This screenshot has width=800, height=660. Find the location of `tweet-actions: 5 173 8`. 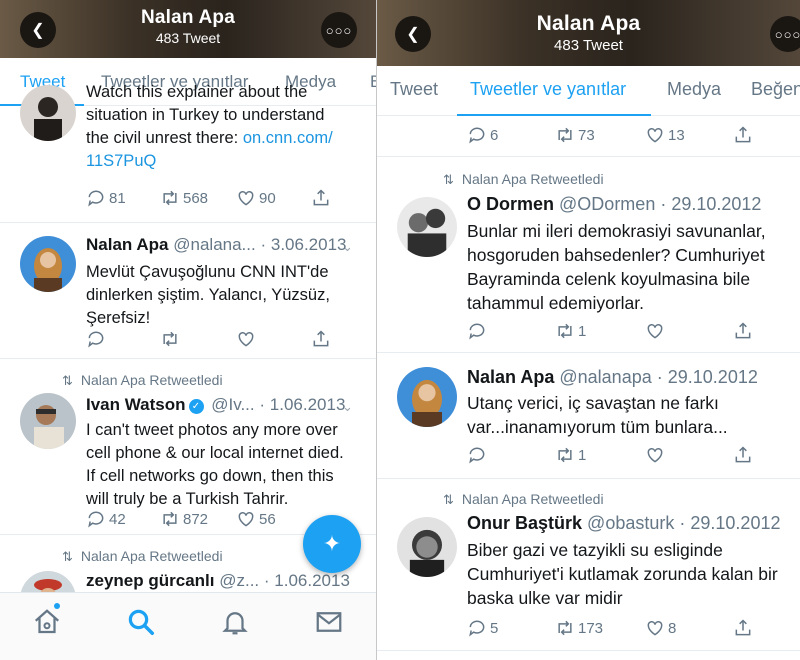

tweet-actions: 5 173 8 is located at coordinates (617, 629).